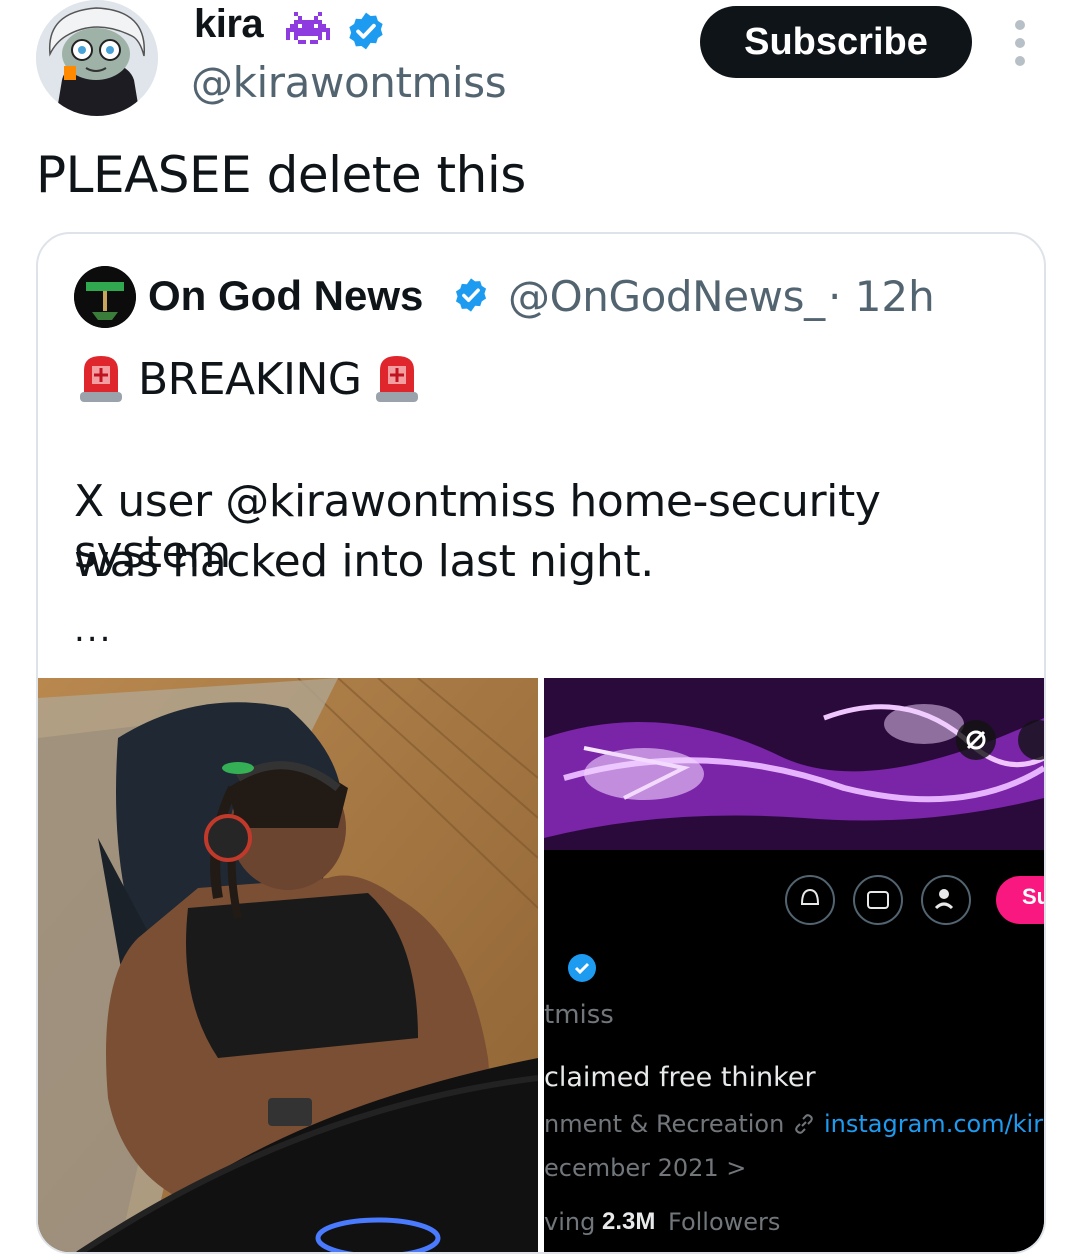 This screenshot has width=1080, height=1255. What do you see at coordinates (229, 24) in the screenshot?
I see `display-name: kira` at bounding box center [229, 24].